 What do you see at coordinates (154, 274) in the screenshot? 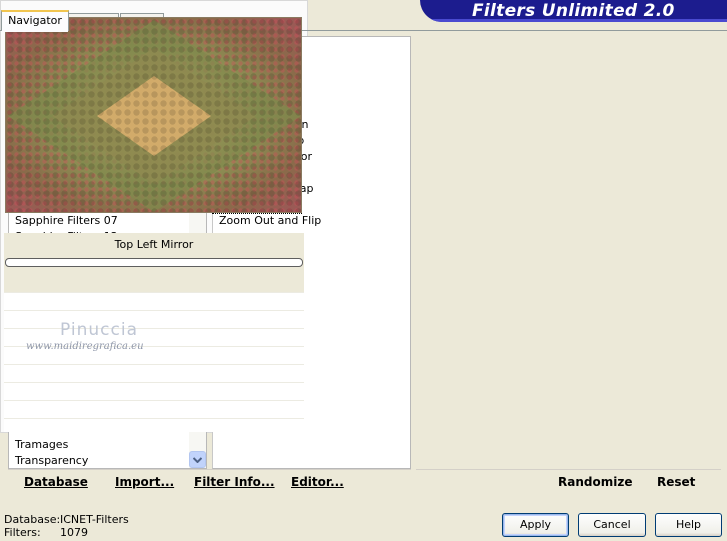
I see `progress-area` at bounding box center [154, 274].